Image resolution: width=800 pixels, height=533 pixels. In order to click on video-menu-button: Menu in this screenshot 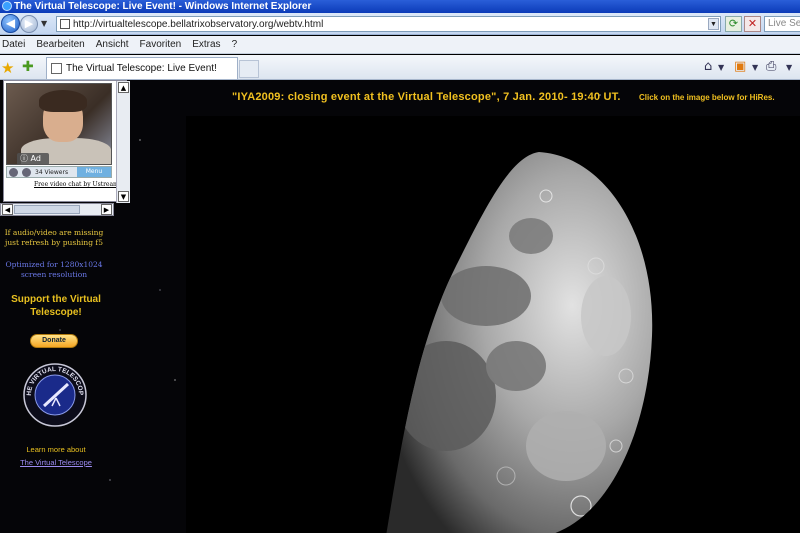, I will do `click(94, 172)`.